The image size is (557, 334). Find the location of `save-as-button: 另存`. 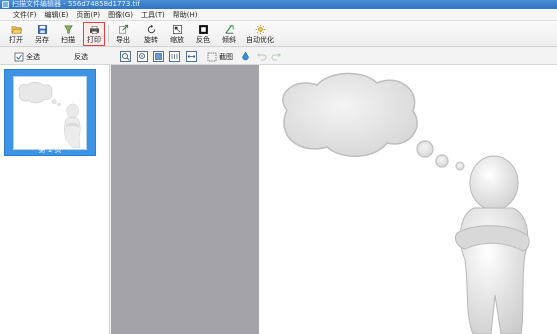

save-as-button: 另存 is located at coordinates (42, 34).